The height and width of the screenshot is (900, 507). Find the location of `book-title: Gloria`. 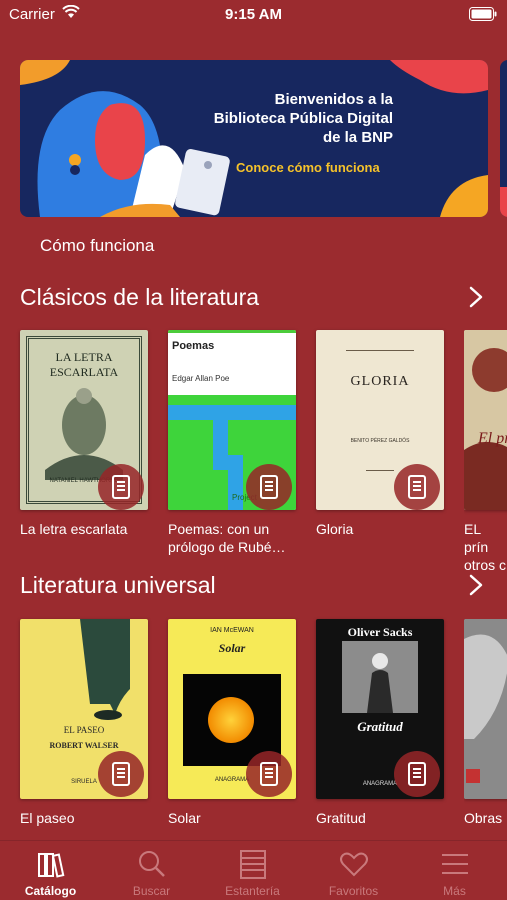

book-title: Gloria is located at coordinates (335, 529).